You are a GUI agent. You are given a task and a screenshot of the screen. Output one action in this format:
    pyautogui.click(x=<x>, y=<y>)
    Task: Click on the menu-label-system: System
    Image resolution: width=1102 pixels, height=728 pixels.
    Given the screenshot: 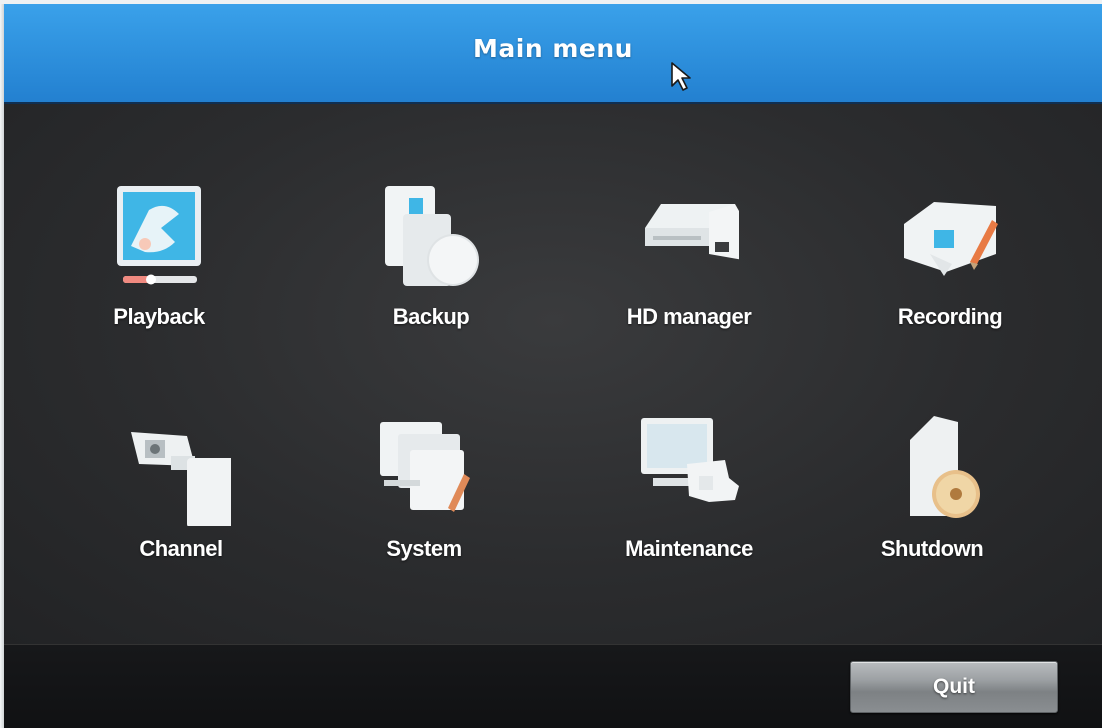 What is the action you would take?
    pyautogui.click(x=424, y=548)
    